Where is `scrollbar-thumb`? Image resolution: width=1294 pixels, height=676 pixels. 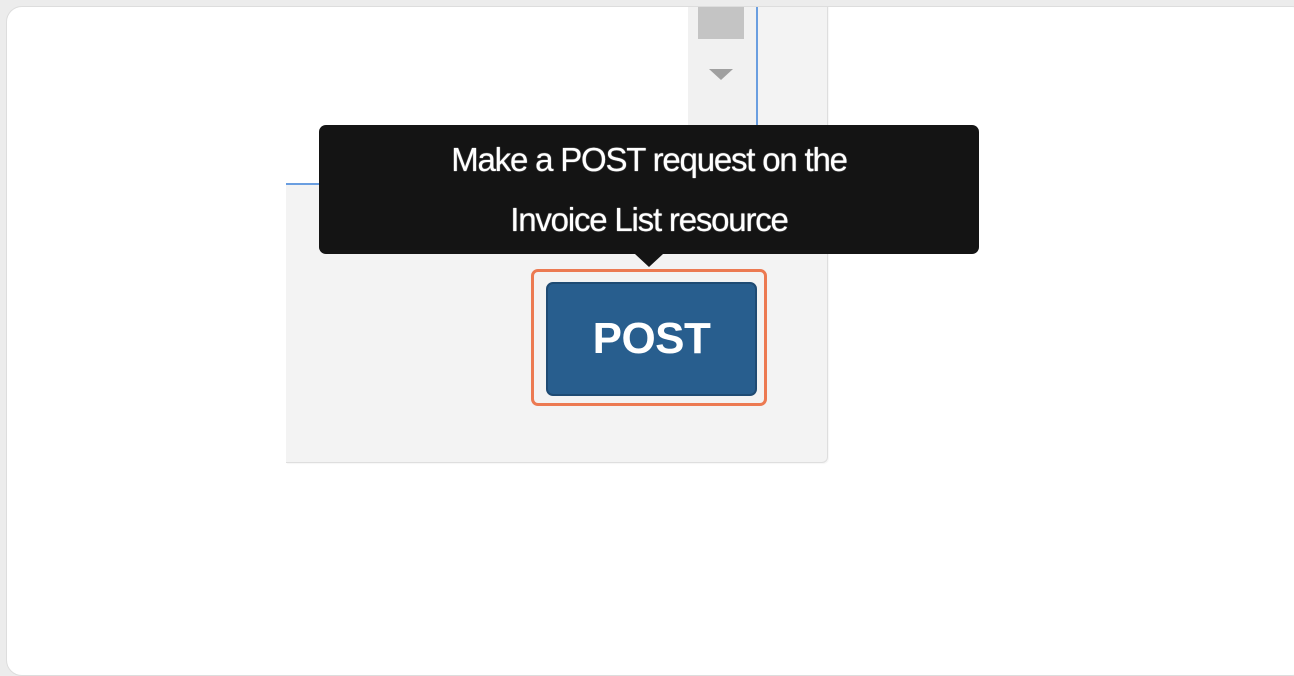
scrollbar-thumb is located at coordinates (721, 23).